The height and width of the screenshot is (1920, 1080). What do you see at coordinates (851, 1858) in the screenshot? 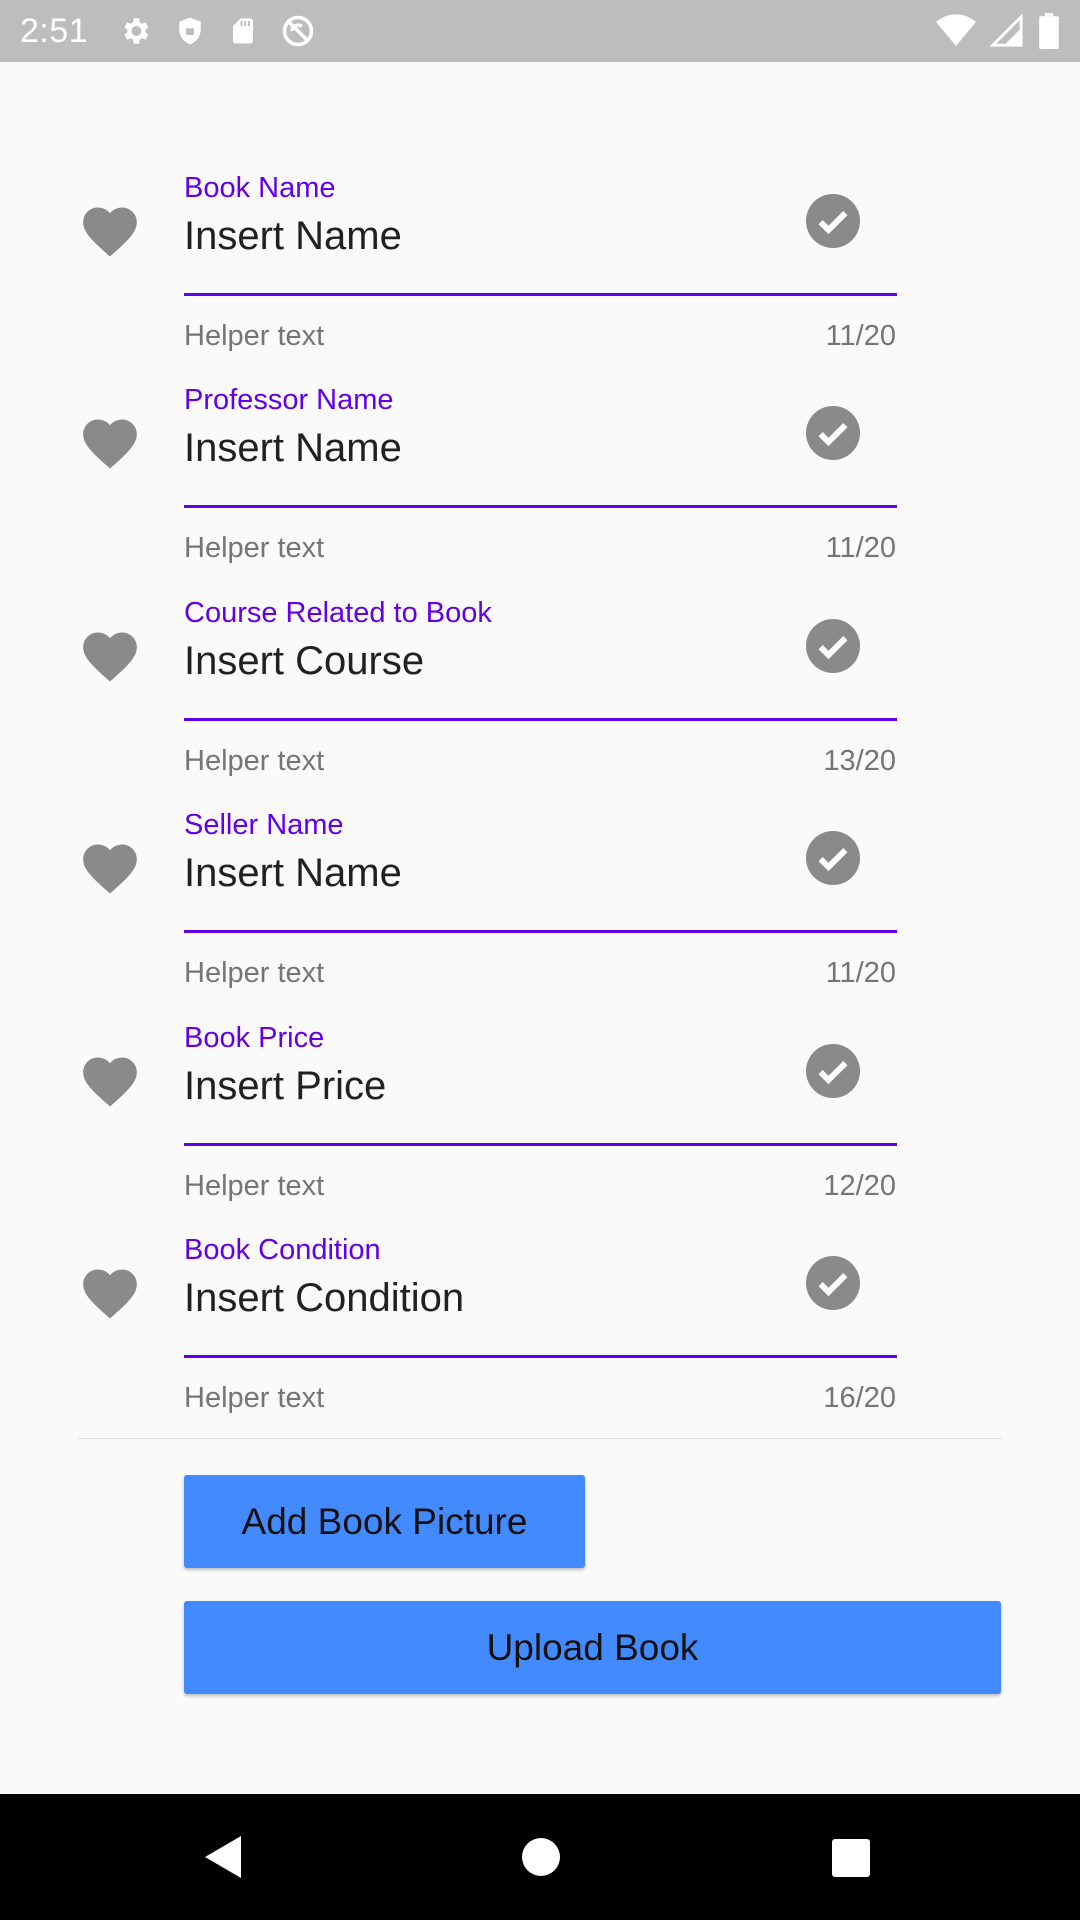
I see `recents-icon` at bounding box center [851, 1858].